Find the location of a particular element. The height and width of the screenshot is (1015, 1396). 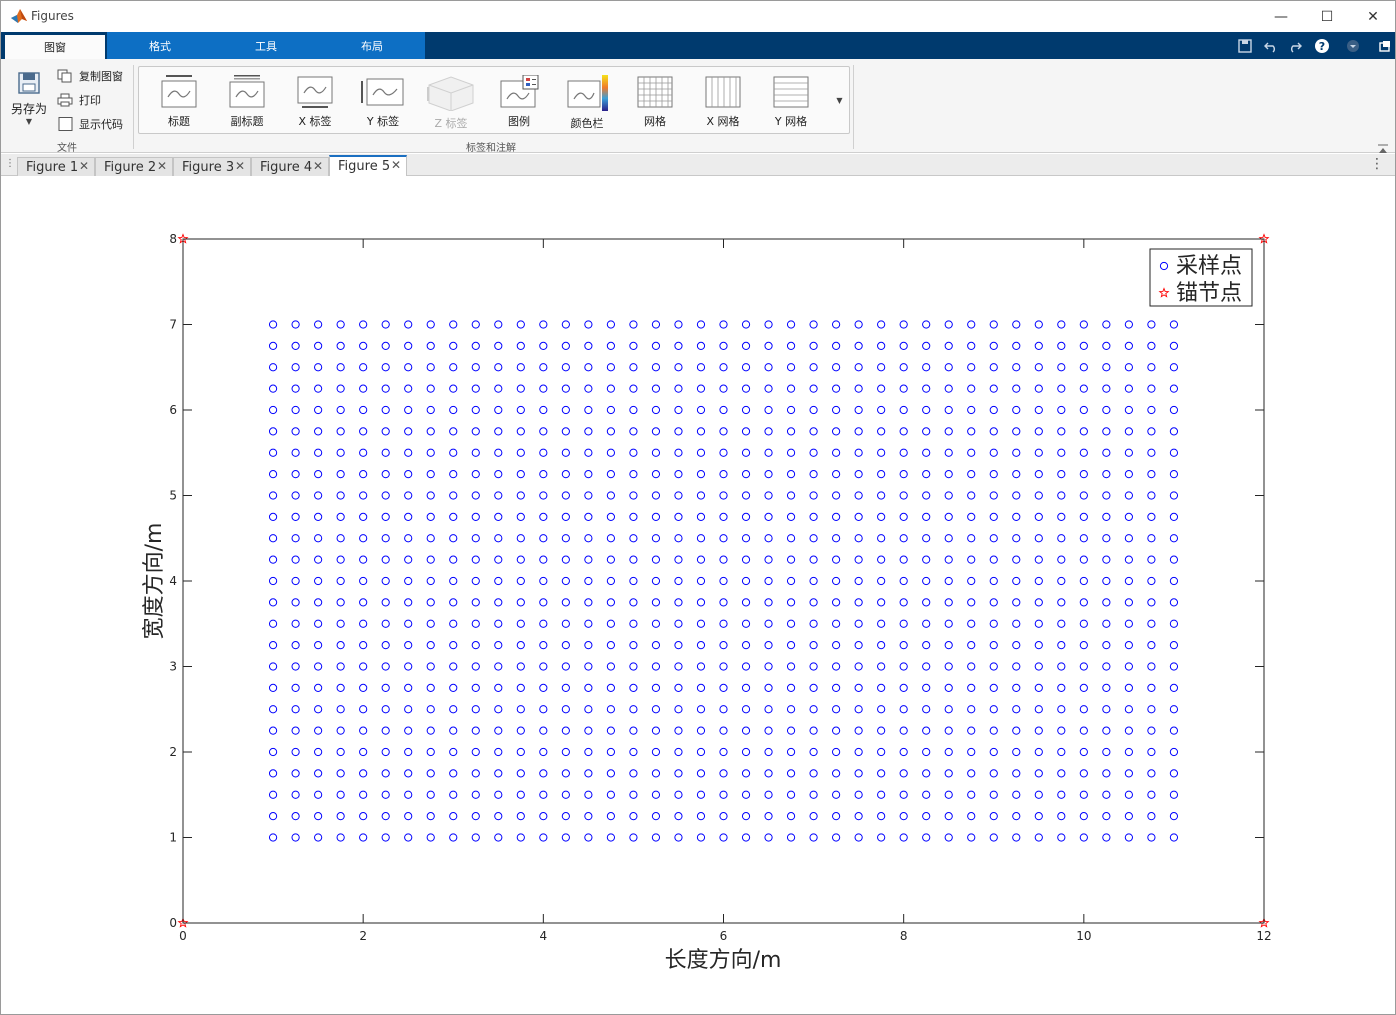

tab-format: 格式 is located at coordinates (160, 45).